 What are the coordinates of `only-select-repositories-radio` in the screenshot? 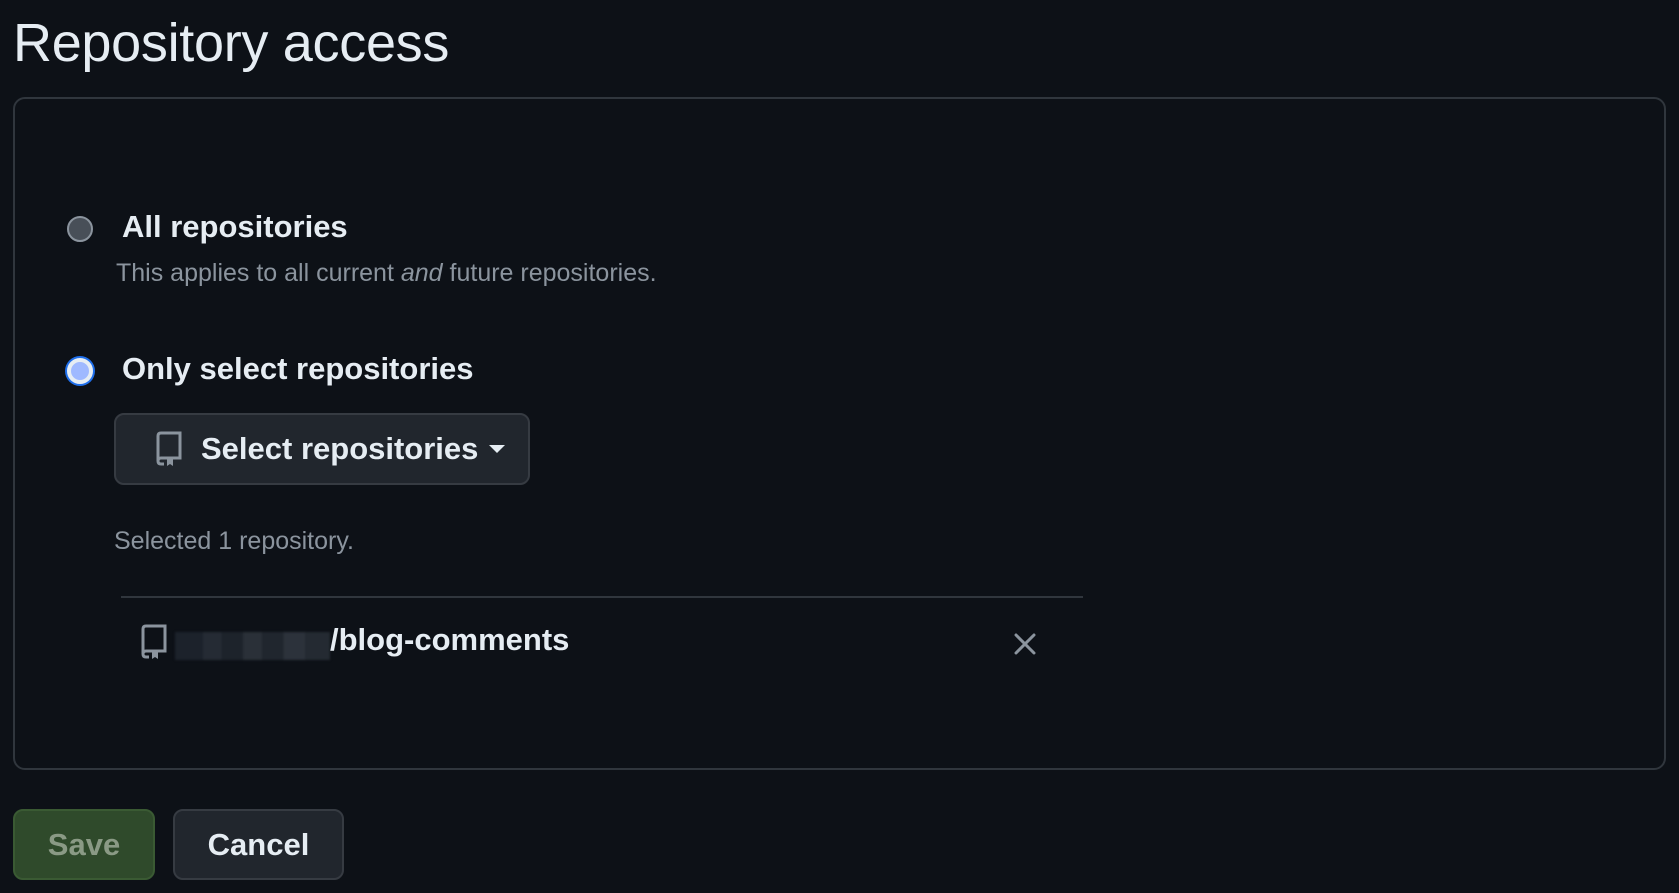 It's located at (80, 371).